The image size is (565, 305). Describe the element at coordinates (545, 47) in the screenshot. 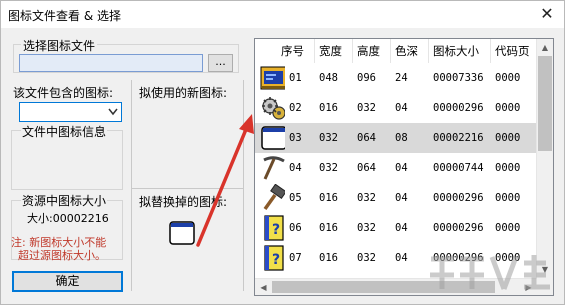

I see `scroll-up-icon: ▲` at that location.